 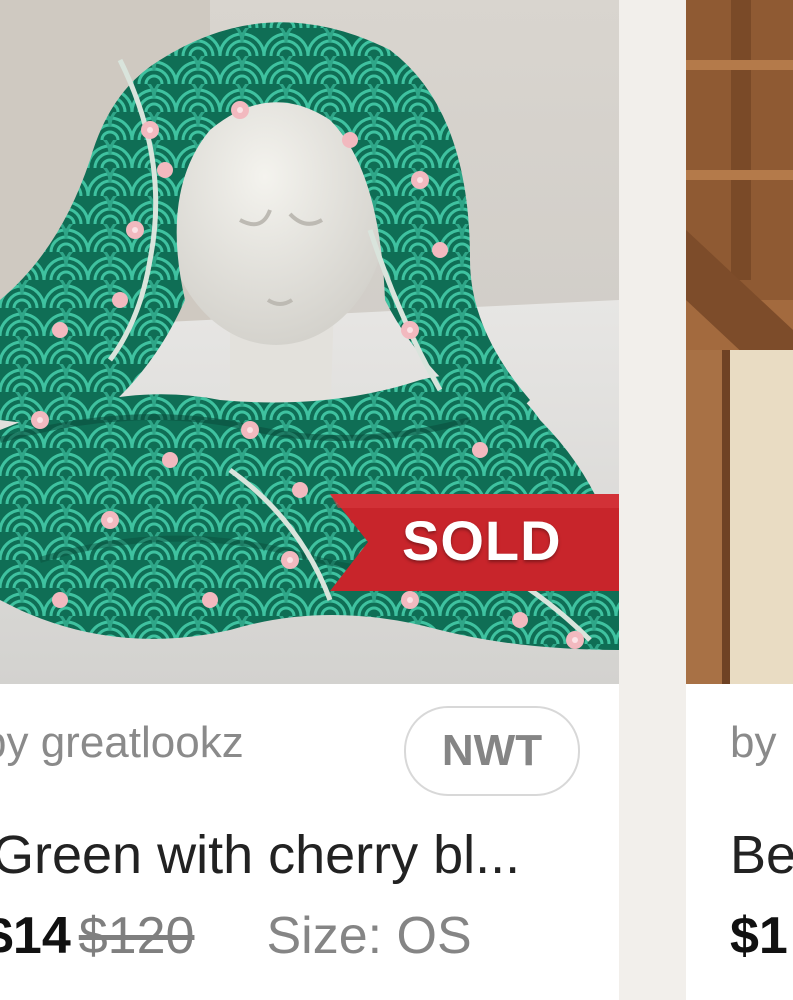 I want to click on price-row: $14$120 Size: OS, so click(x=236, y=936).